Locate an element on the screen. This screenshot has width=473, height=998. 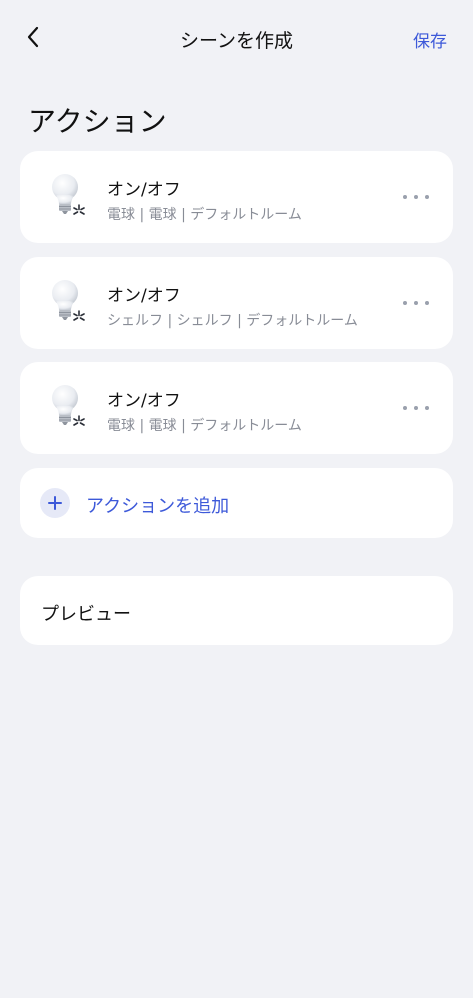
action-card: オン/オフ シェルフ | シェルフ | デフォルトルーム is located at coordinates (236, 303).